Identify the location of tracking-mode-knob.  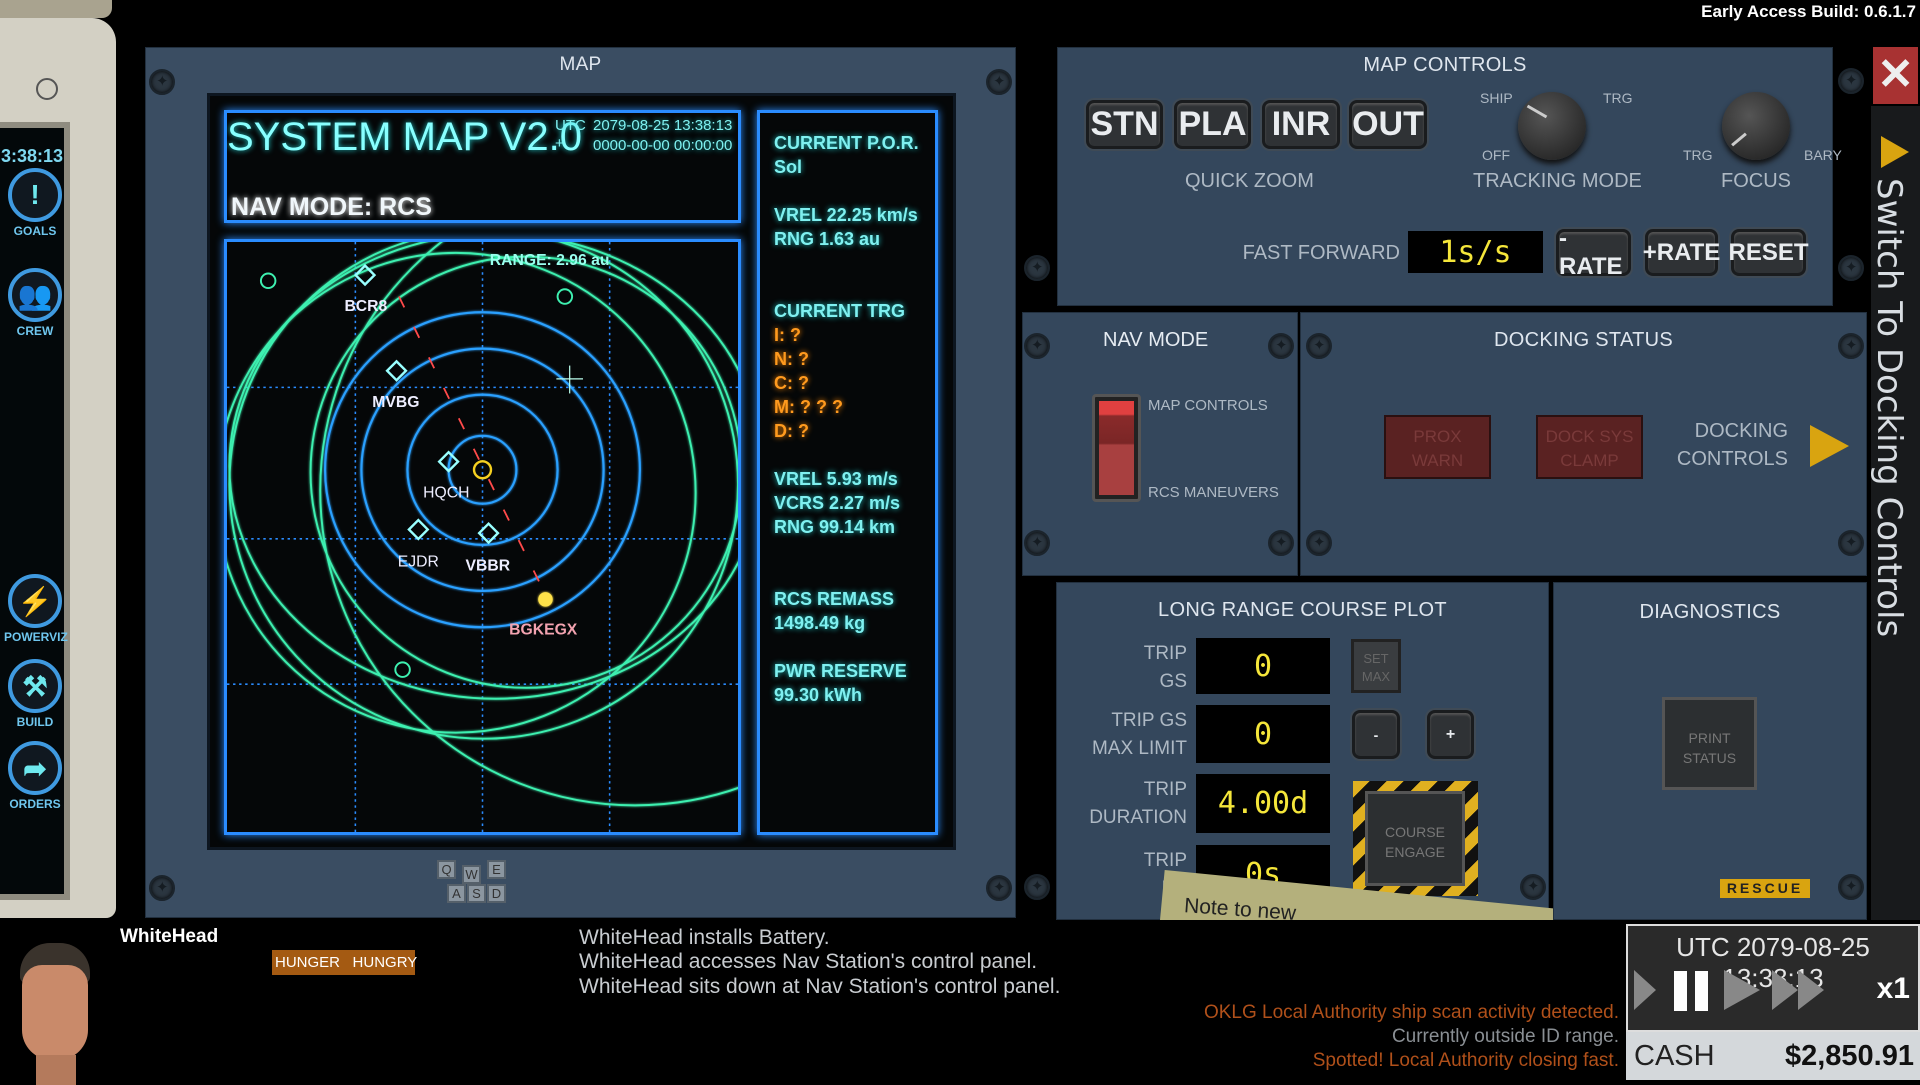
(1552, 126).